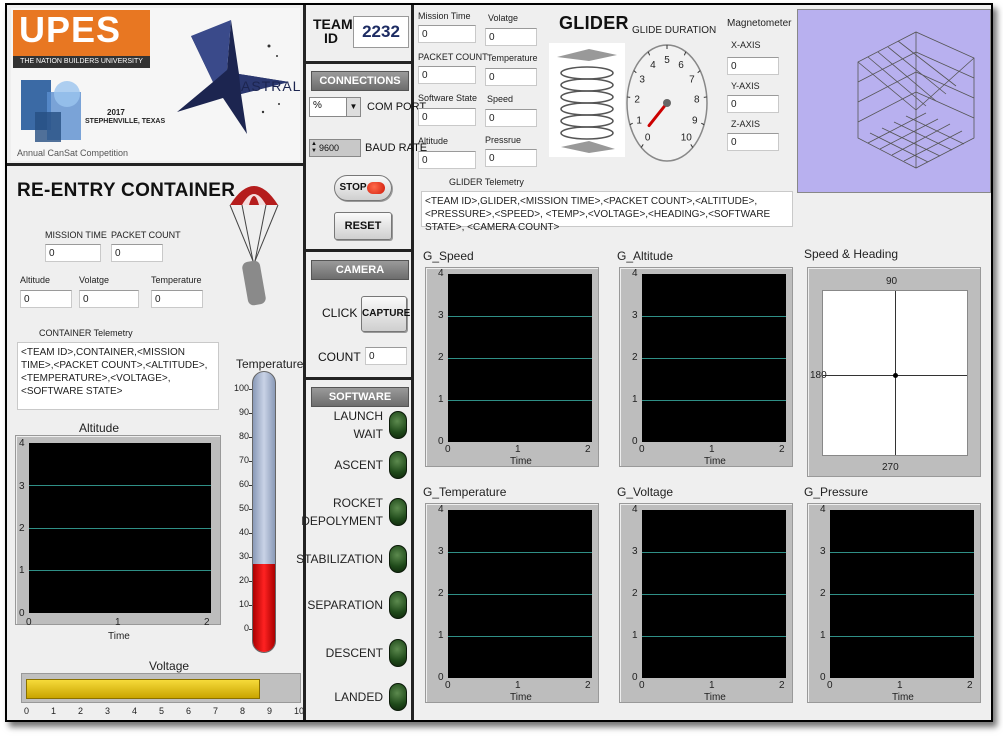 The height and width of the screenshot is (736, 1003). Describe the element at coordinates (54, 711) in the screenshot. I see `voltage-tick-1: 1` at that location.